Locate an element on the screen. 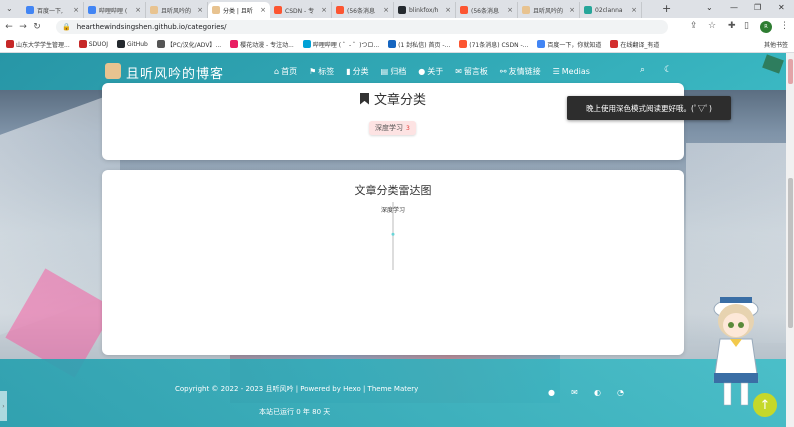 Image resolution: width=794 pixels, height=427 pixels. maximize-icon: ❐ is located at coordinates (757, 7).